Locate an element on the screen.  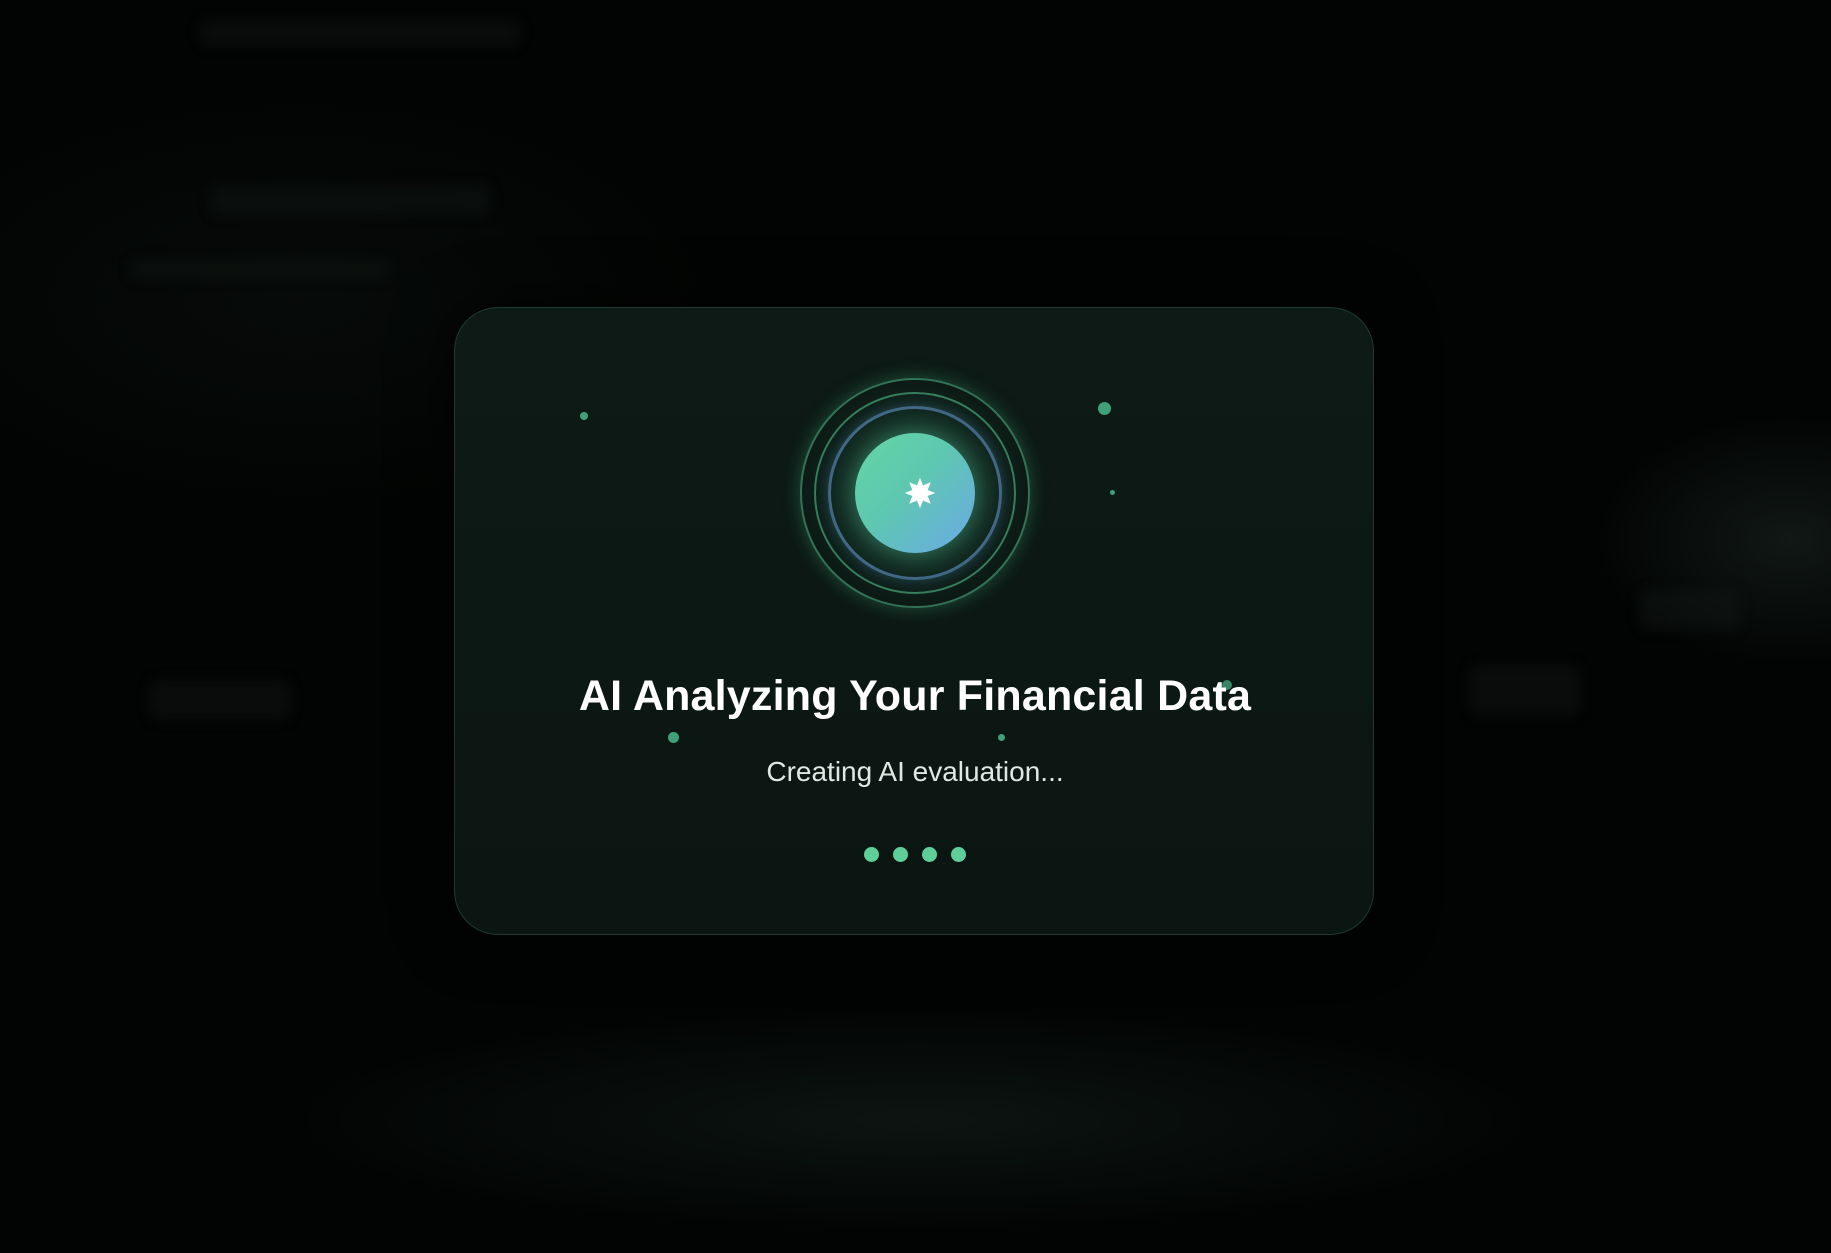
modal-title: AI Analyzing Your Financial Data is located at coordinates (915, 696).